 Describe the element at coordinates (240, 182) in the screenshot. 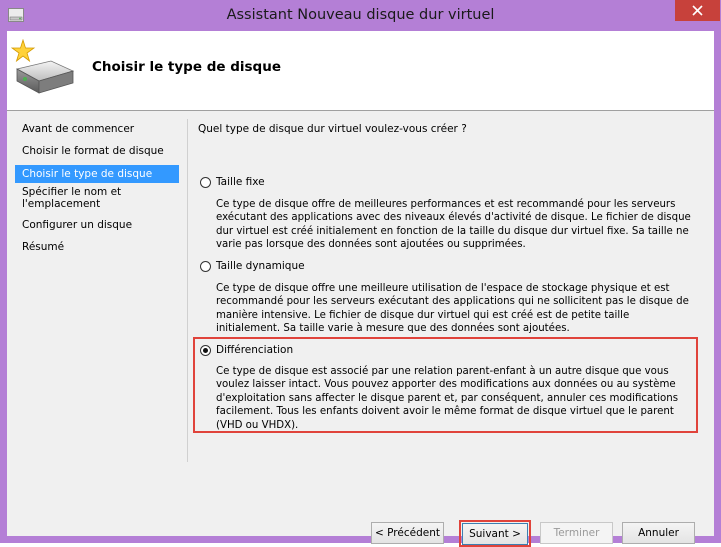

I see `option-label: Taille fixe` at that location.